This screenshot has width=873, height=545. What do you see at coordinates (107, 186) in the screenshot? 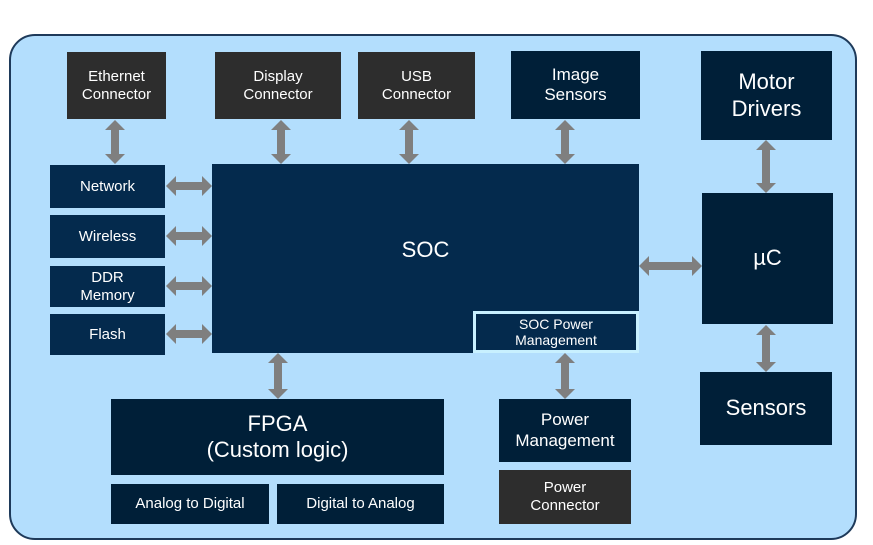
I see `network-block: Network` at bounding box center [107, 186].